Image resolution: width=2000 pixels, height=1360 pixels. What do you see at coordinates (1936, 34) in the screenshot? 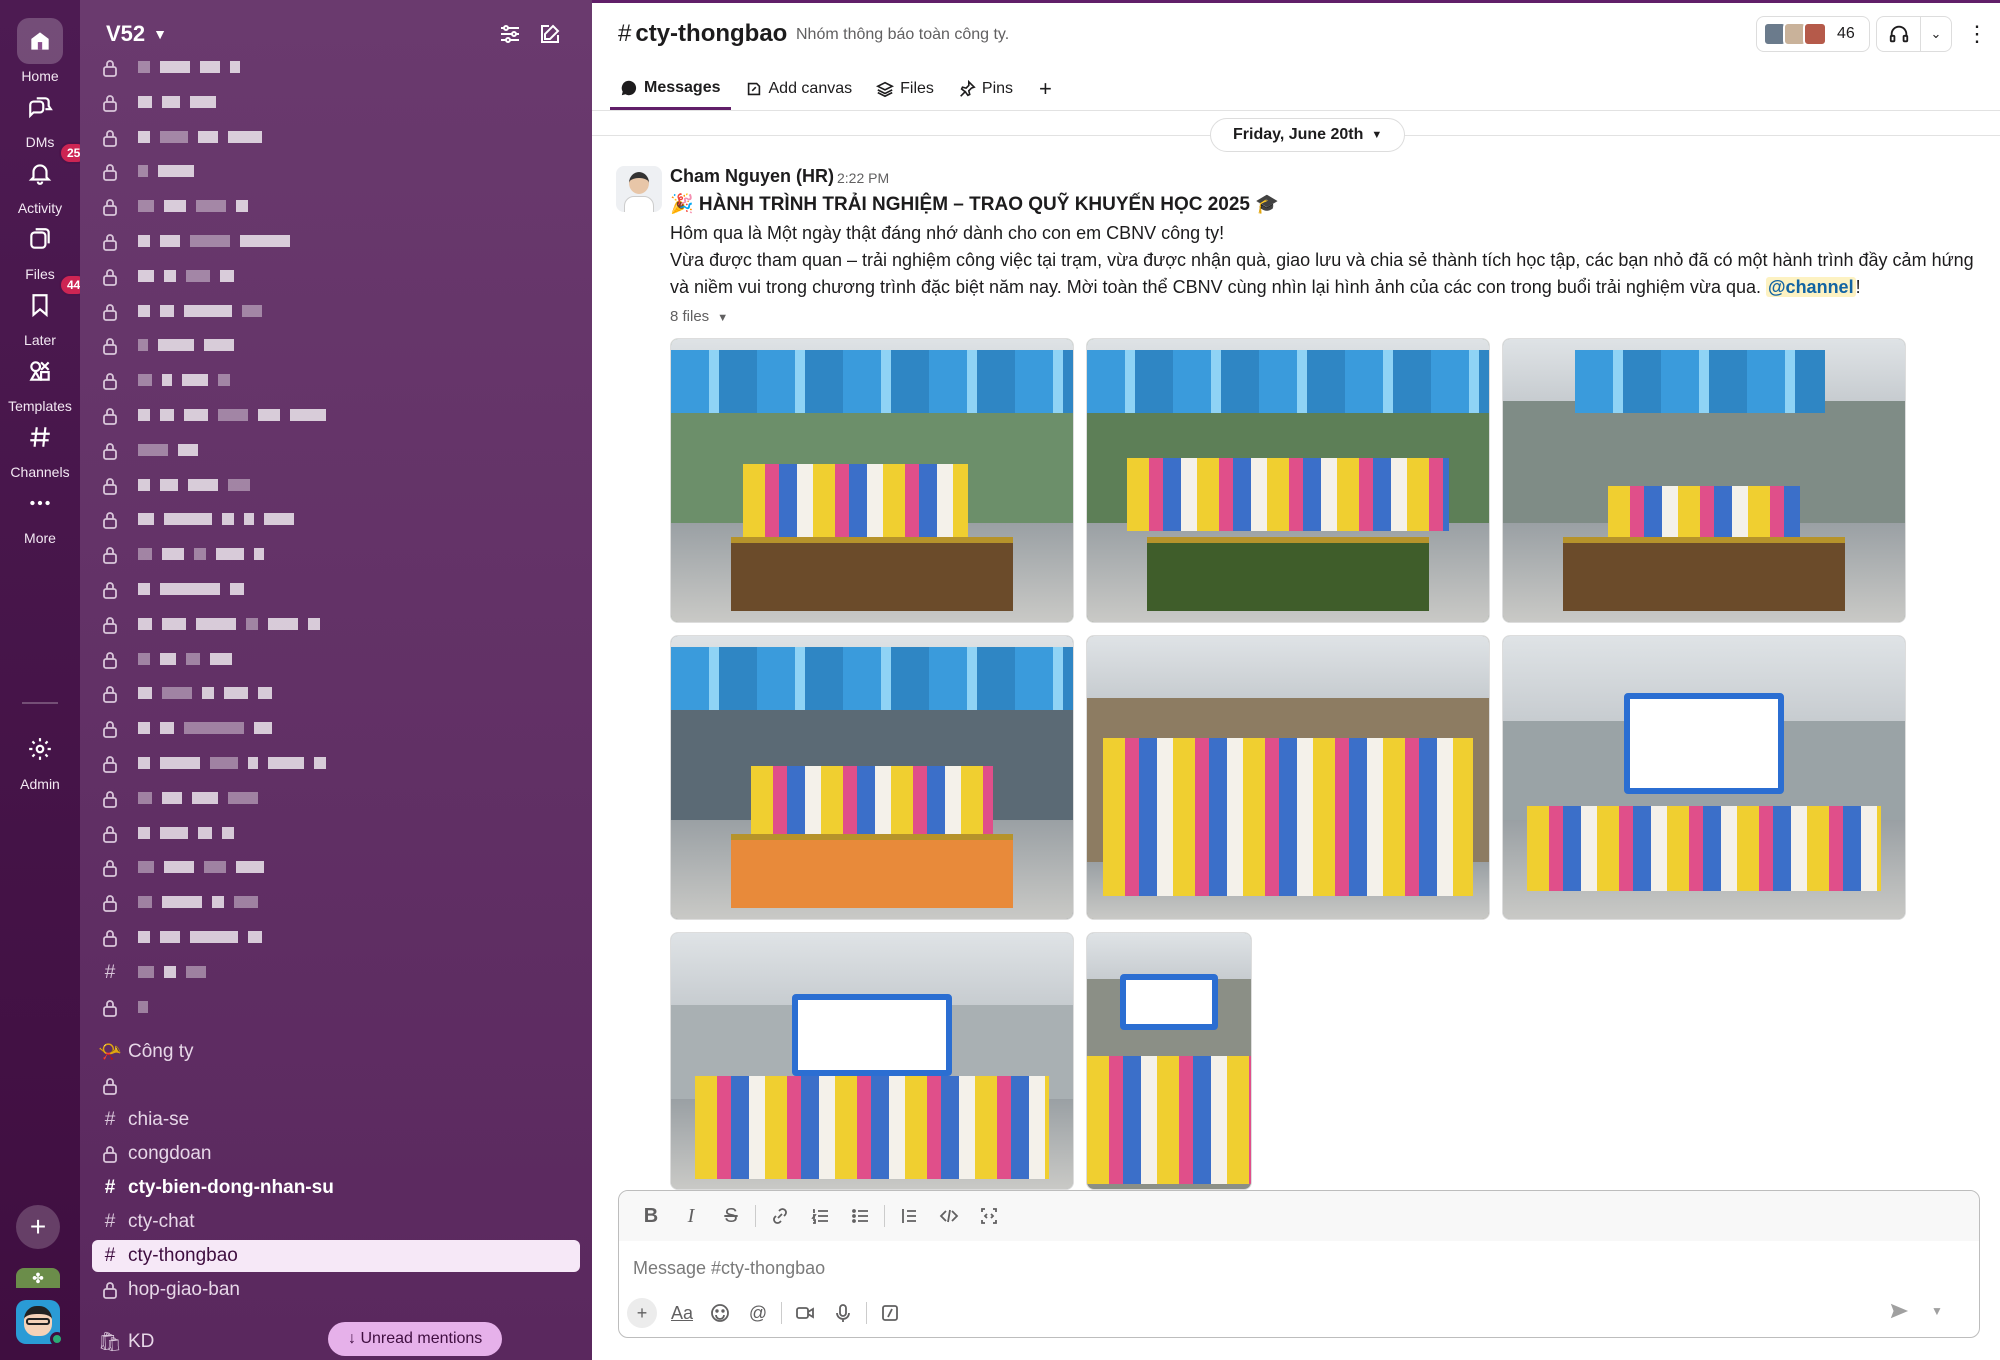
I see `chevron-down-icon: ⌄` at bounding box center [1936, 34].